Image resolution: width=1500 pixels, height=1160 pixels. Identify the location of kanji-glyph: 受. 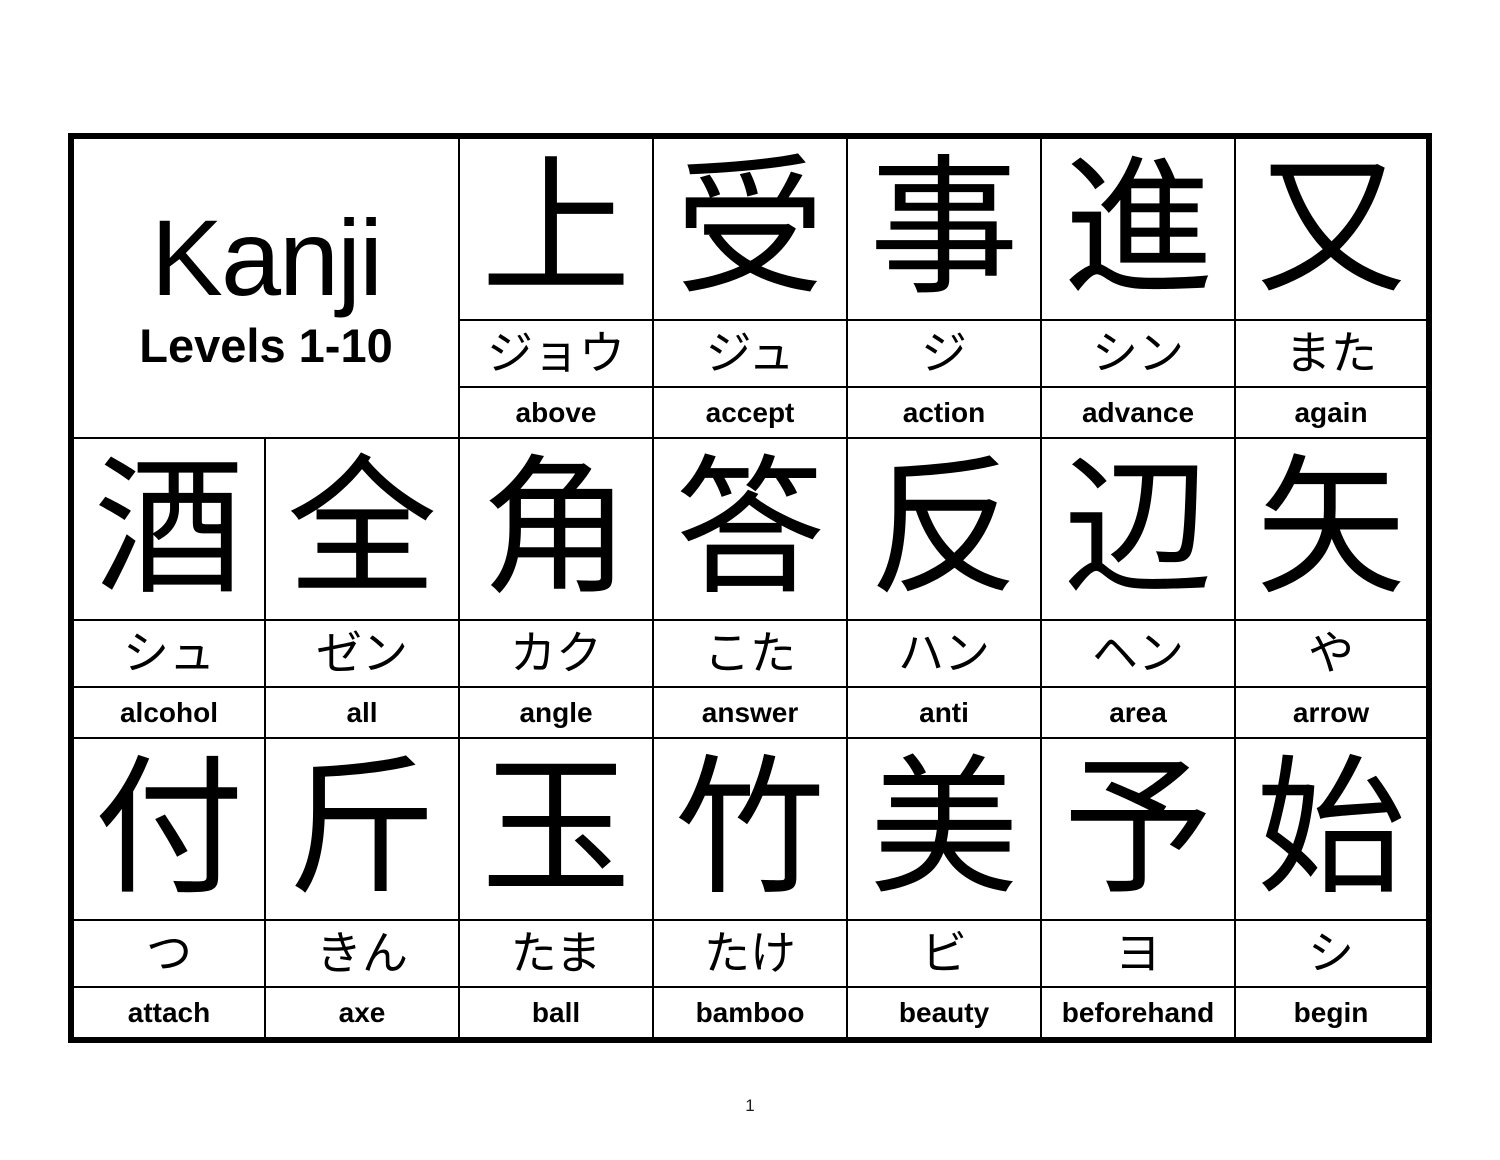
(750, 229).